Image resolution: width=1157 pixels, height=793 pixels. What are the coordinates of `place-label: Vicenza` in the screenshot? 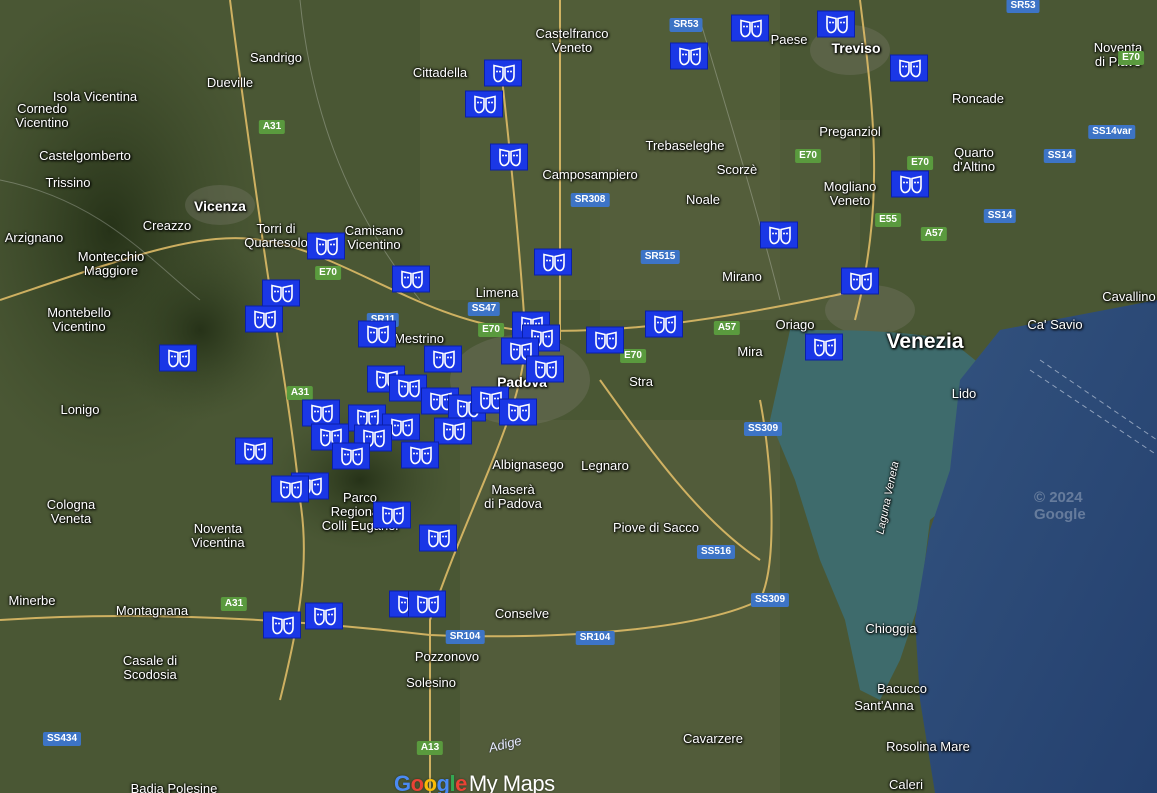 It's located at (220, 206).